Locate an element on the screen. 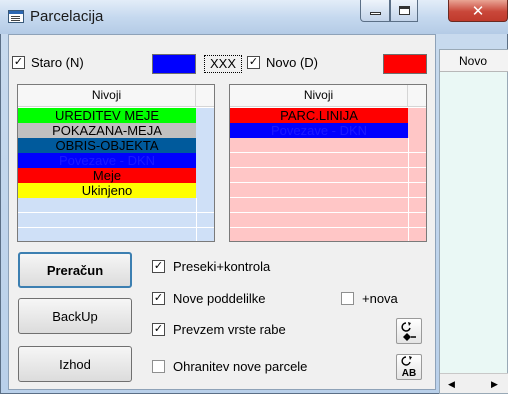  new-level-empty-area is located at coordinates (328, 189).